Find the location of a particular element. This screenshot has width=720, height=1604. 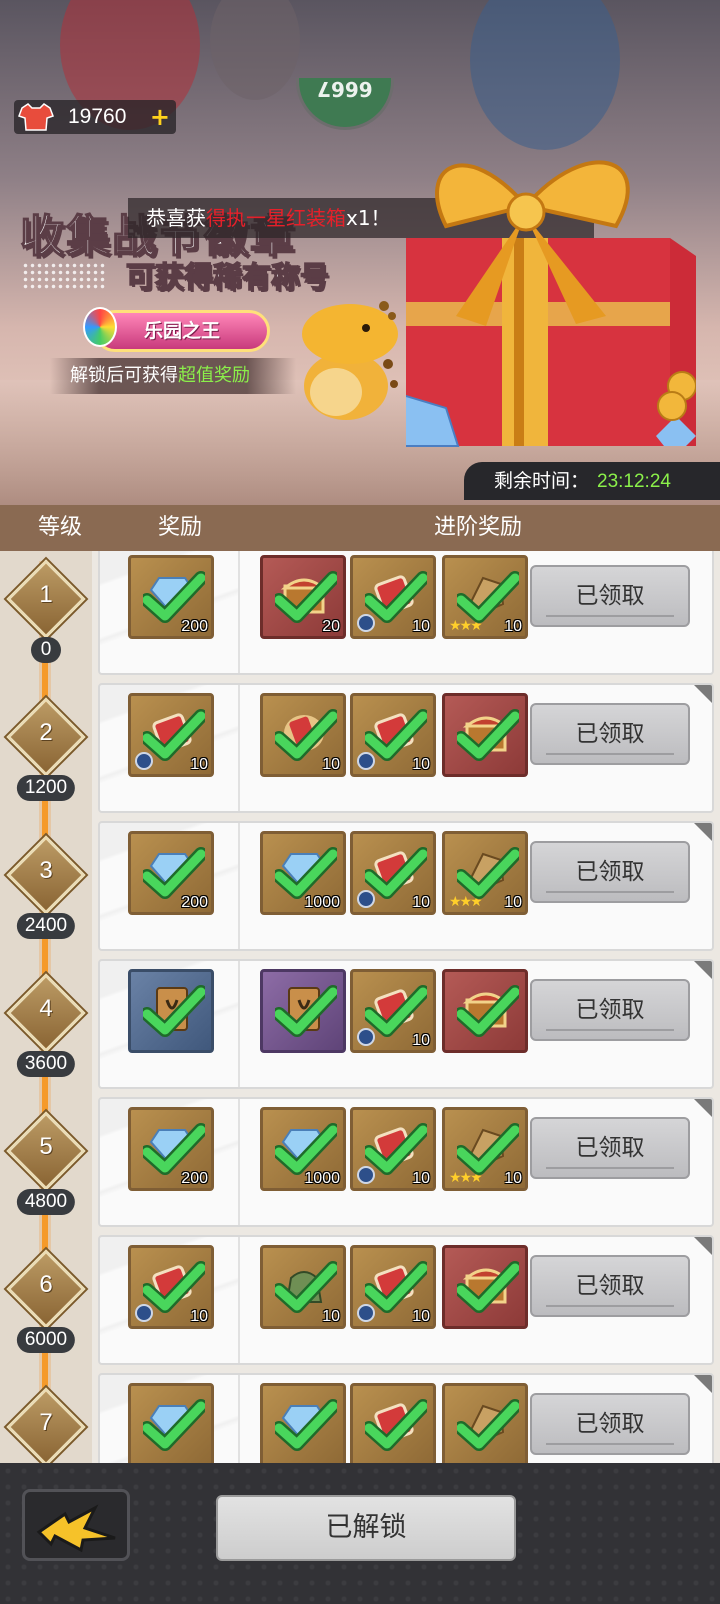

level-number: 5 is located at coordinates (46, 1146).